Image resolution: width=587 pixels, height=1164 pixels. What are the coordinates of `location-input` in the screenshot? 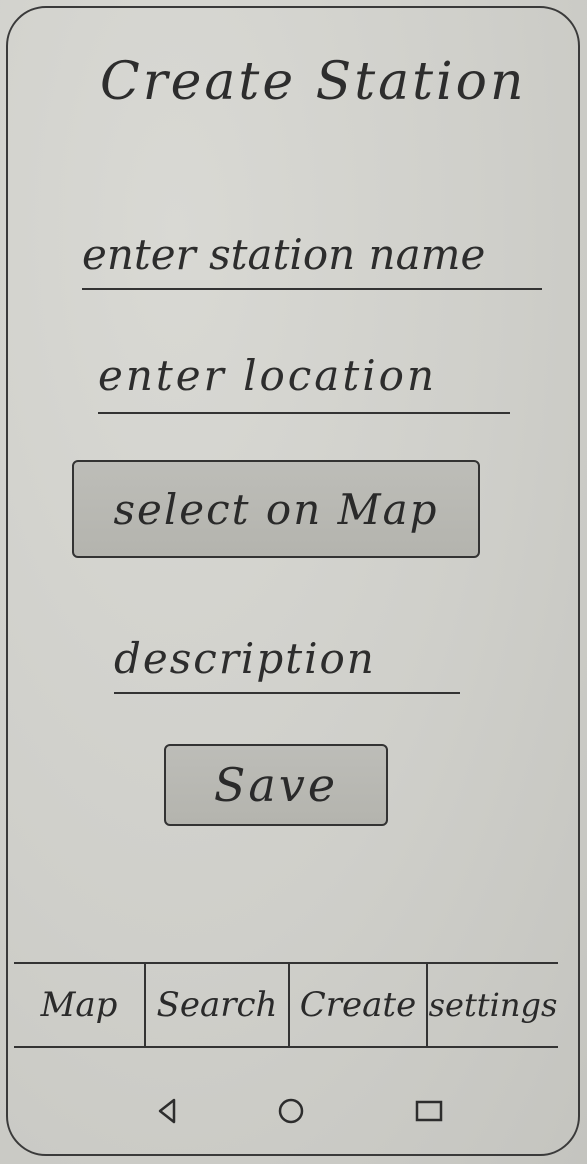 It's located at (304, 376).